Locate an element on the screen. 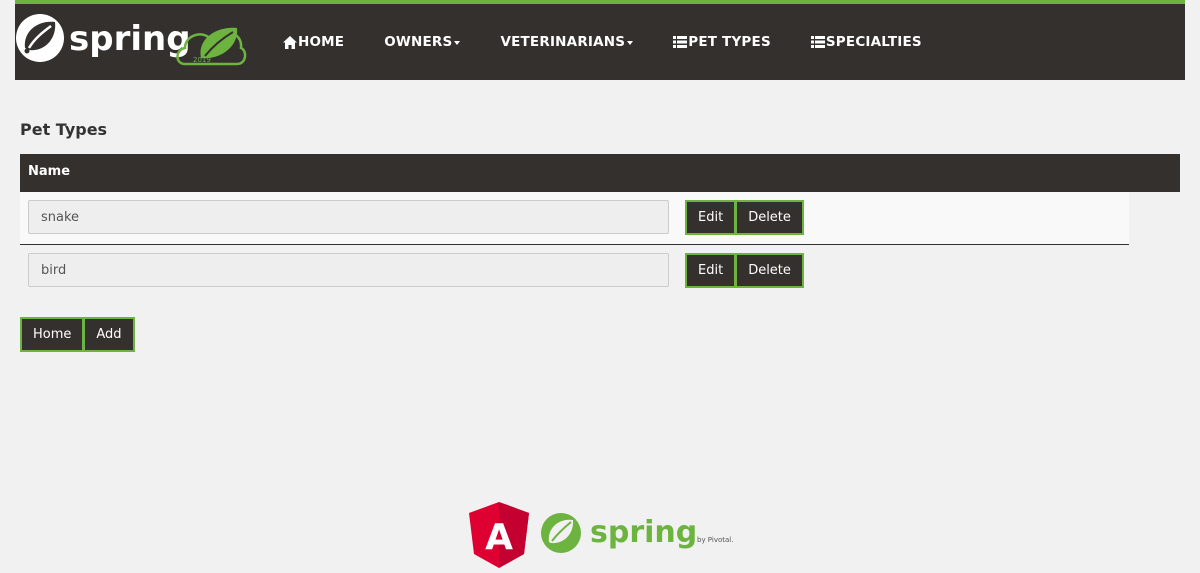 The image size is (1200, 573). nav-home-label: HOME is located at coordinates (321, 42).